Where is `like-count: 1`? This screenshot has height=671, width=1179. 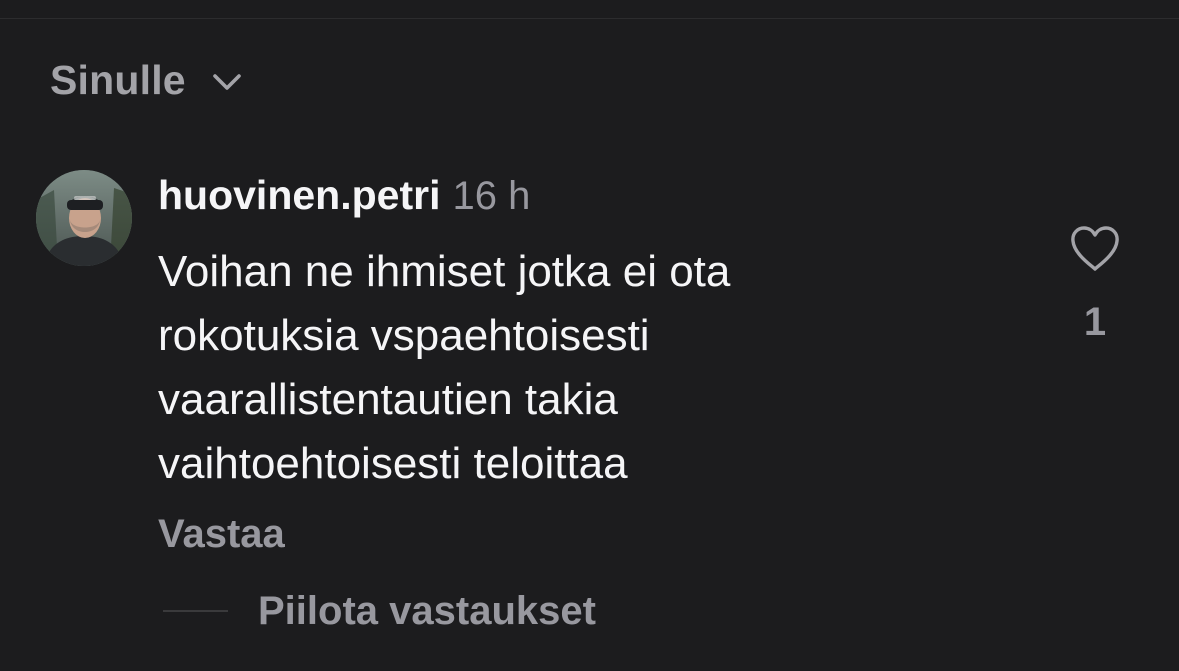
like-count: 1 is located at coordinates (1095, 322).